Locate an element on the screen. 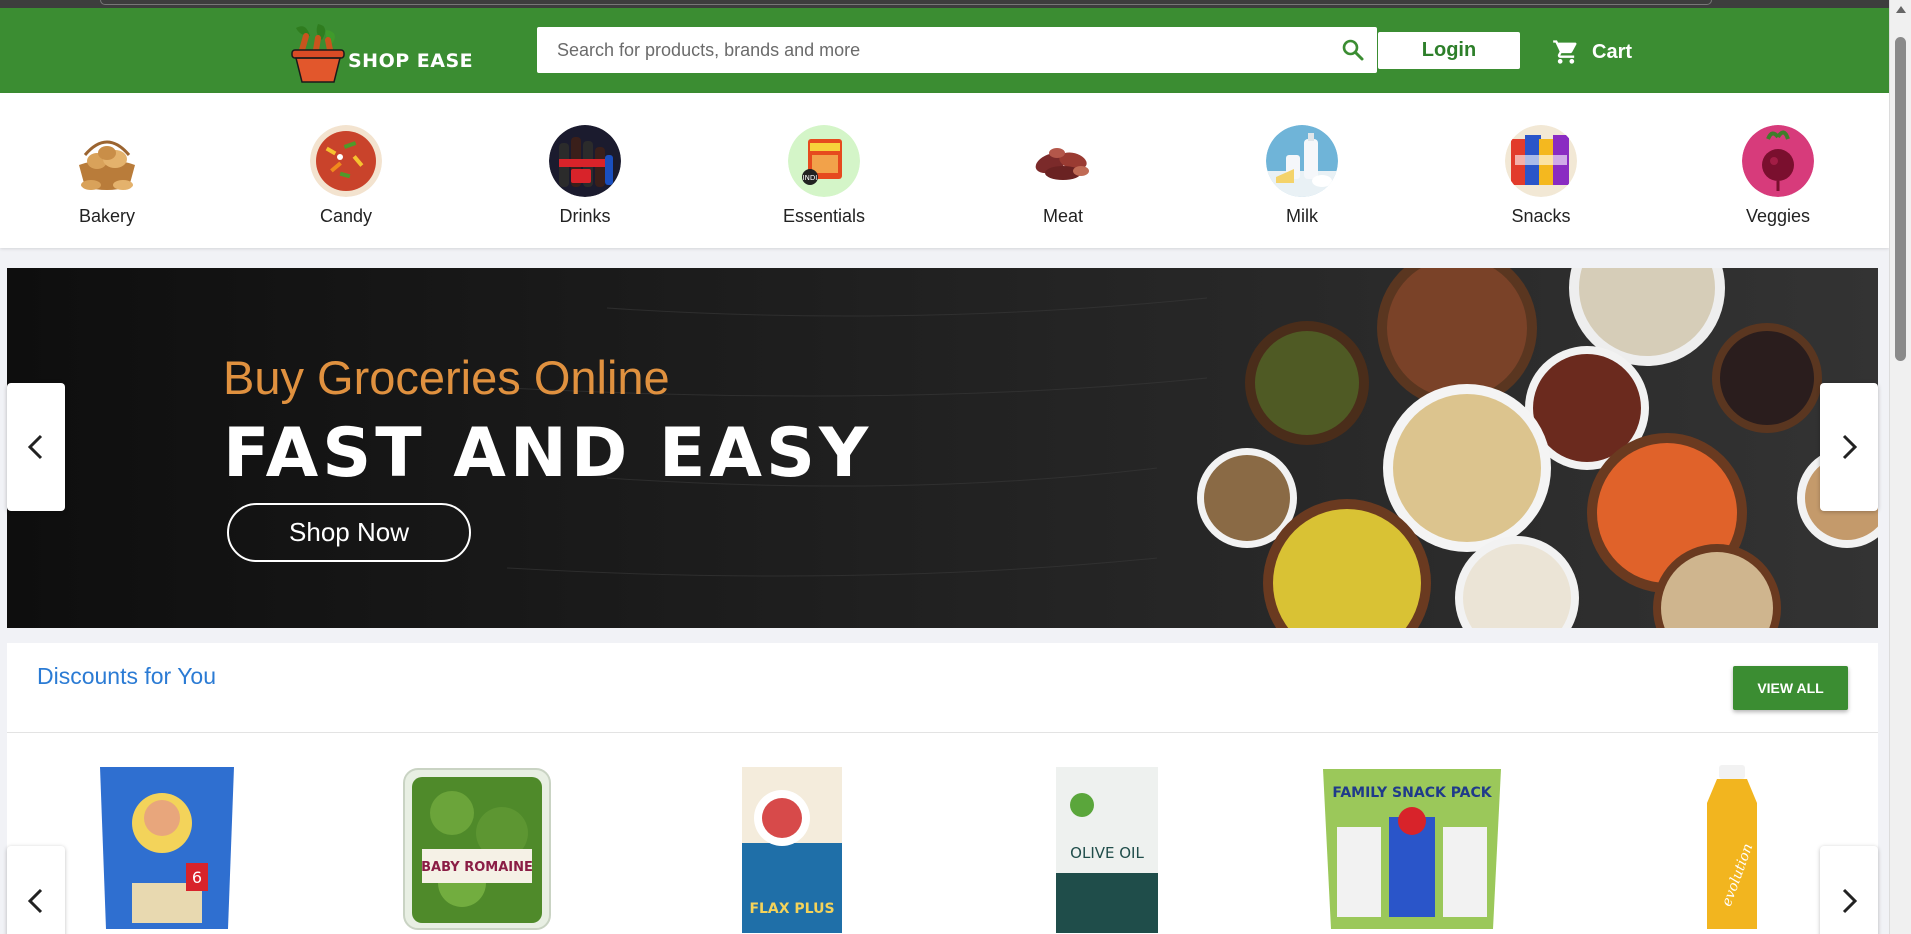  search-button is located at coordinates (1353, 50).